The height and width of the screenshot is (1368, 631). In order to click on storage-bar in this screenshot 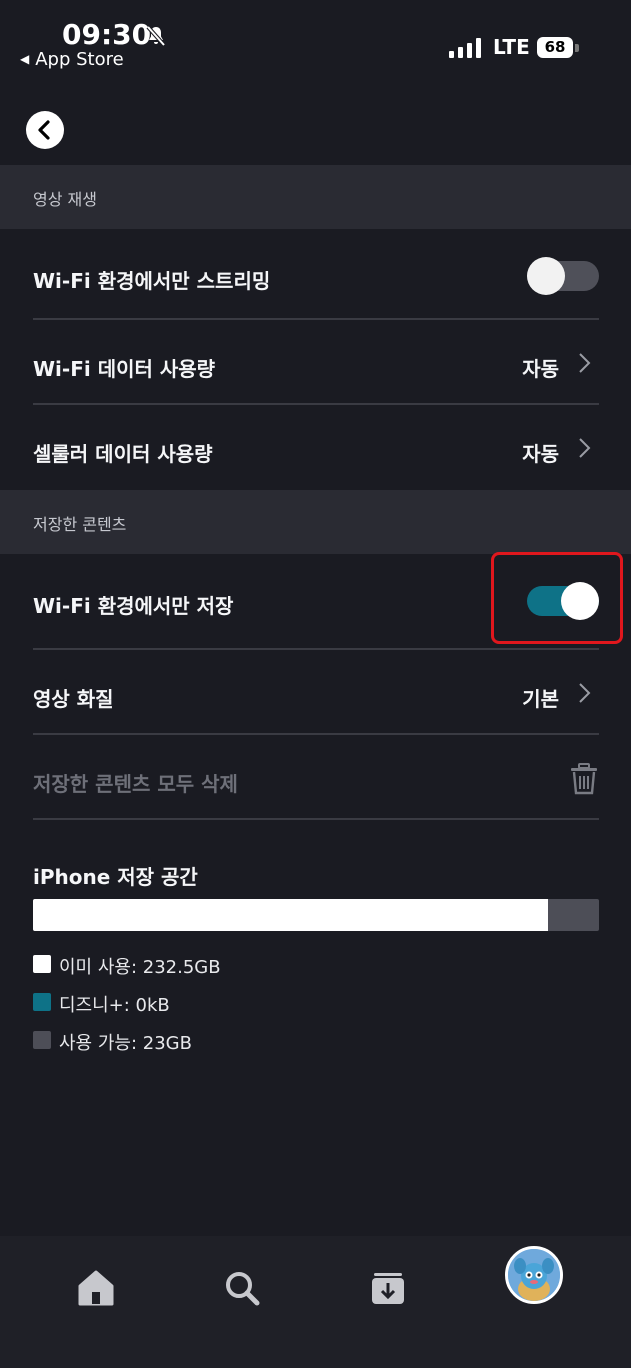, I will do `click(316, 915)`.